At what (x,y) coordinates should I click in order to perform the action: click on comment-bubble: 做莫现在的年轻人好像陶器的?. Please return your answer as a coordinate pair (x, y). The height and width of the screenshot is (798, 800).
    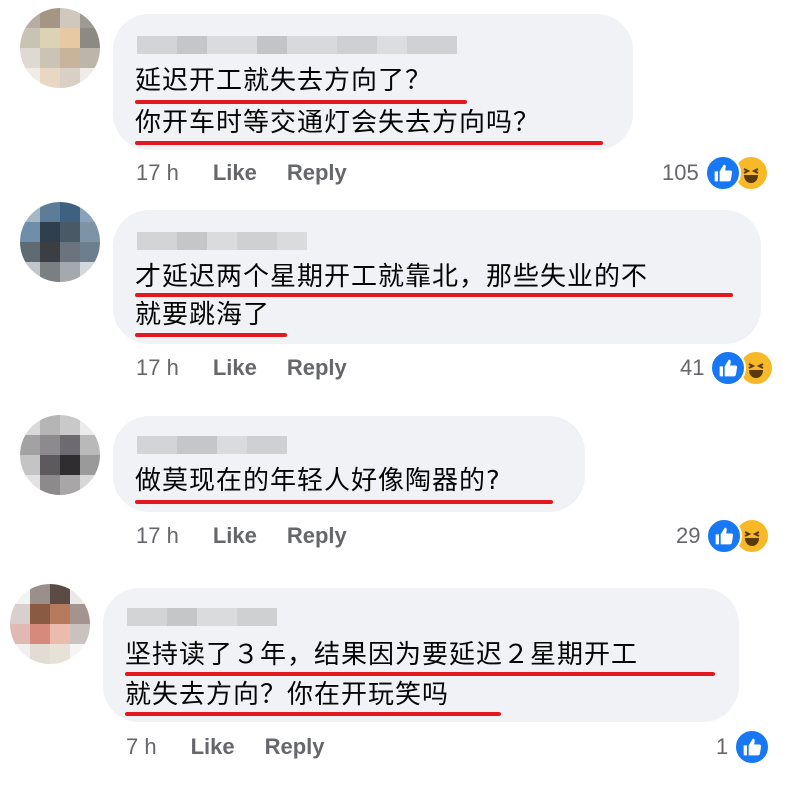
    Looking at the image, I should click on (349, 464).